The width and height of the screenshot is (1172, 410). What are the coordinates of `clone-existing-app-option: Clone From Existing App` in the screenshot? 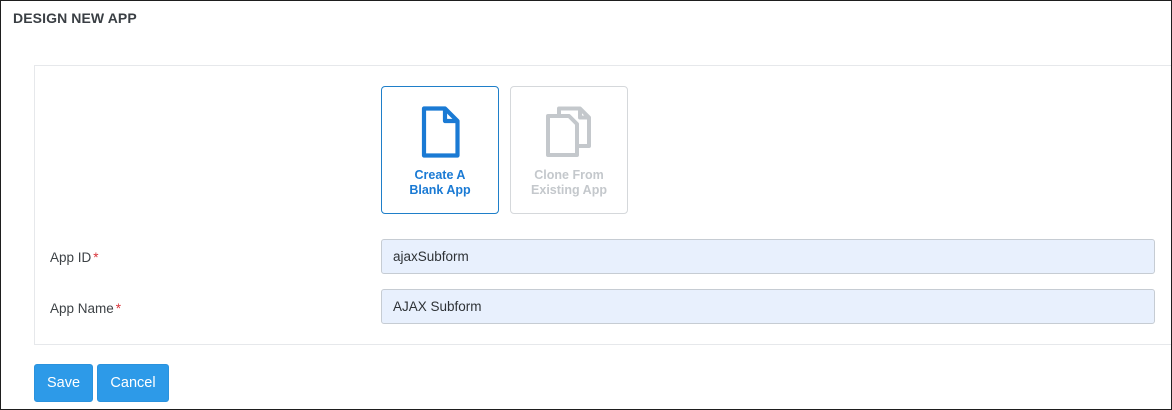 It's located at (569, 150).